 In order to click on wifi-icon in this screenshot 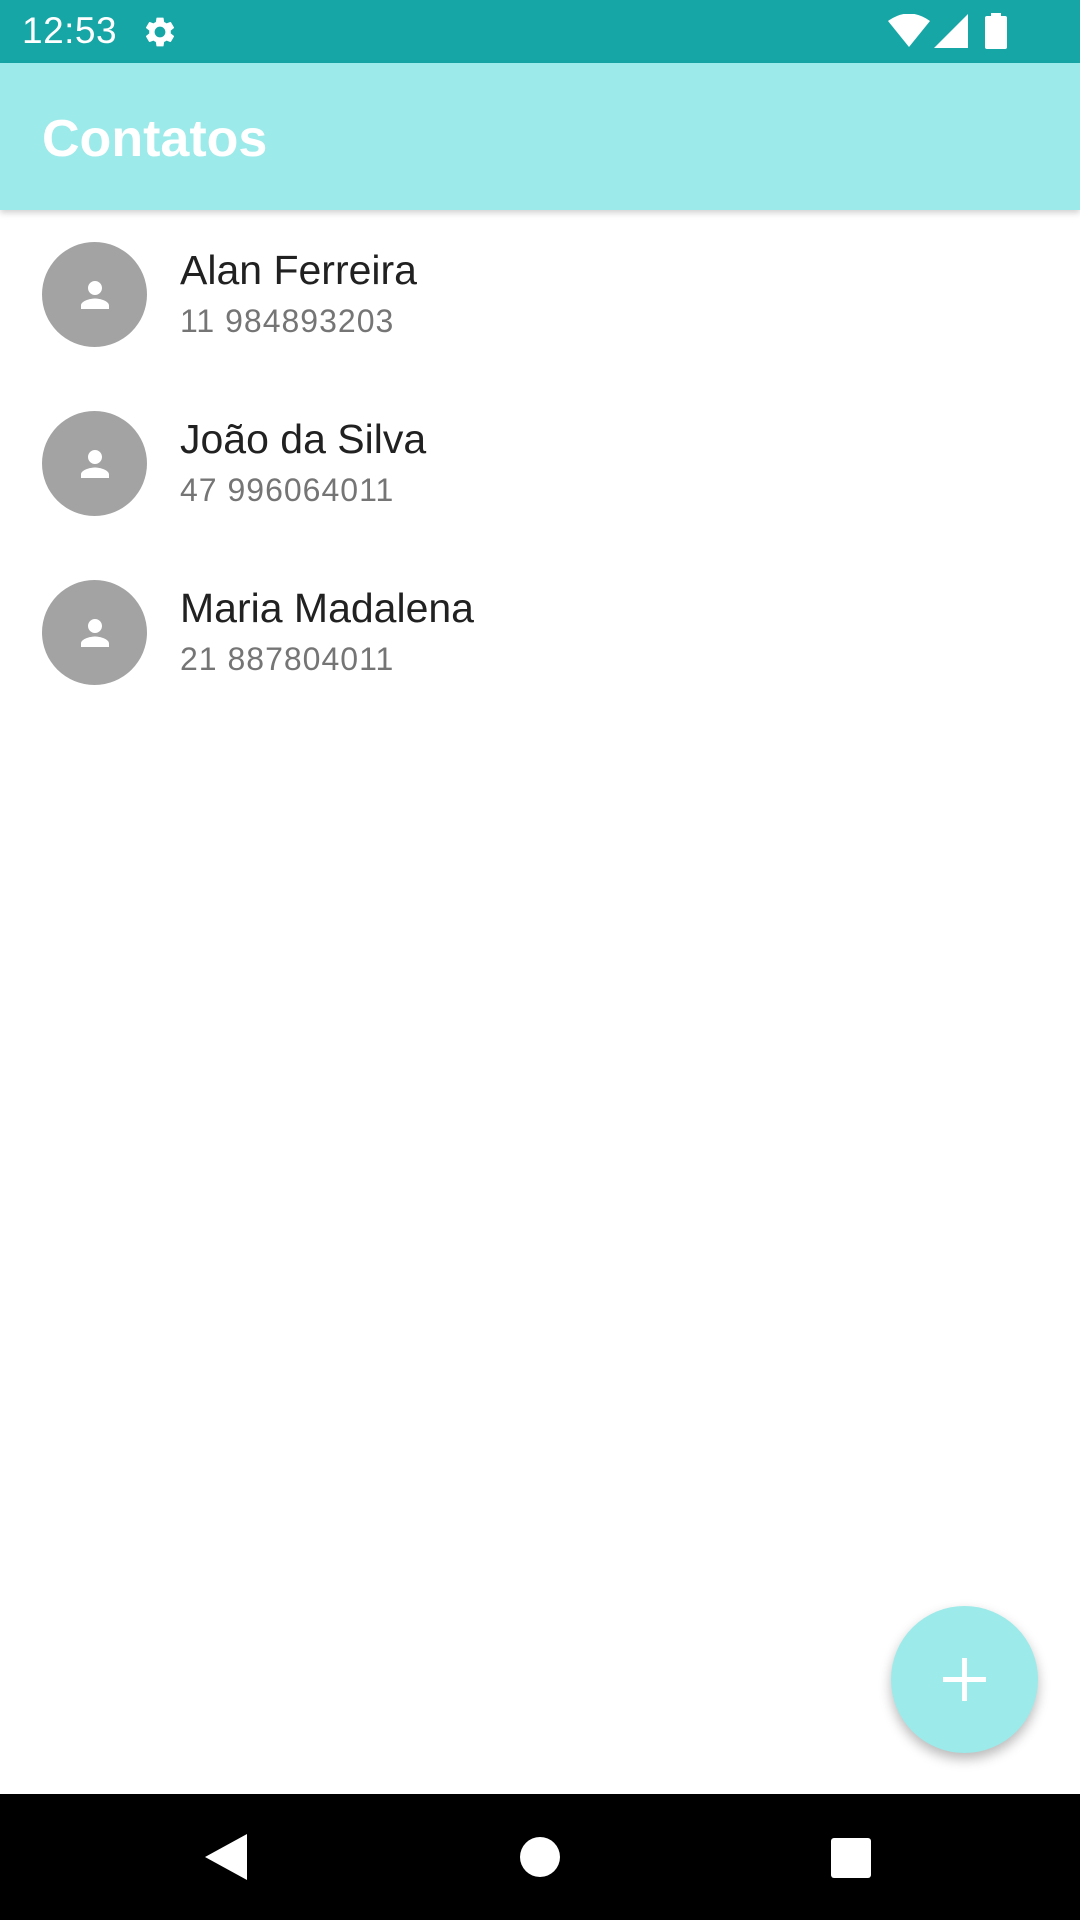, I will do `click(909, 30)`.